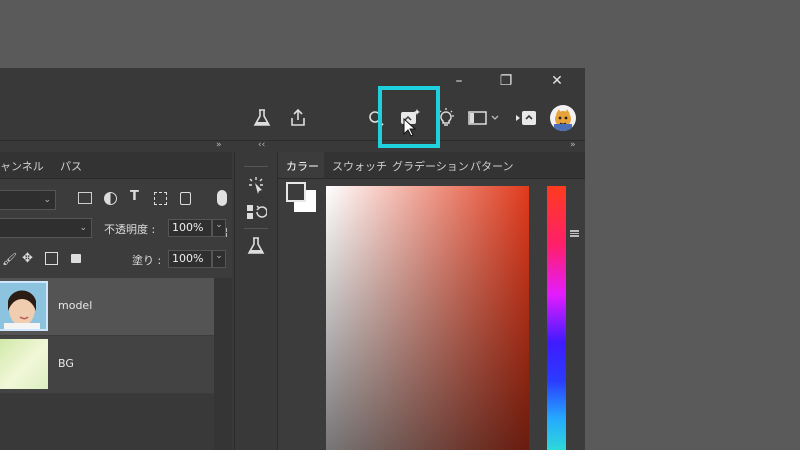  I want to click on lock-all-icon, so click(76, 258).